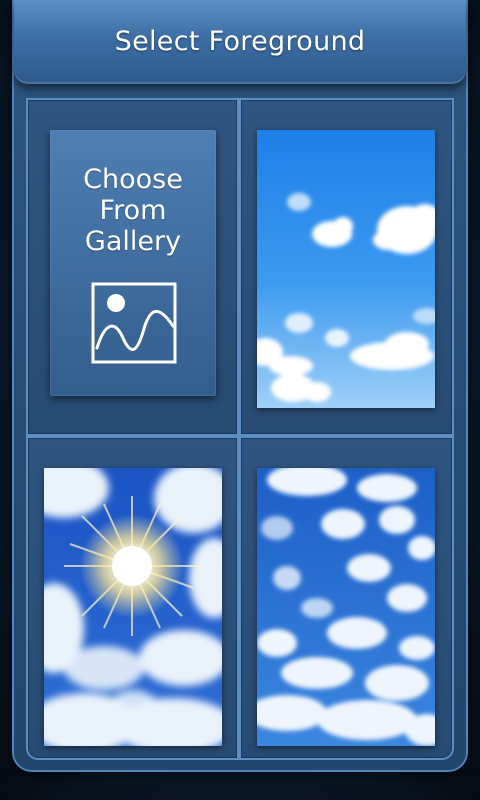 This screenshot has height=800, width=480. Describe the element at coordinates (133, 241) in the screenshot. I see `gallery-label-line-3: Gallery` at that location.